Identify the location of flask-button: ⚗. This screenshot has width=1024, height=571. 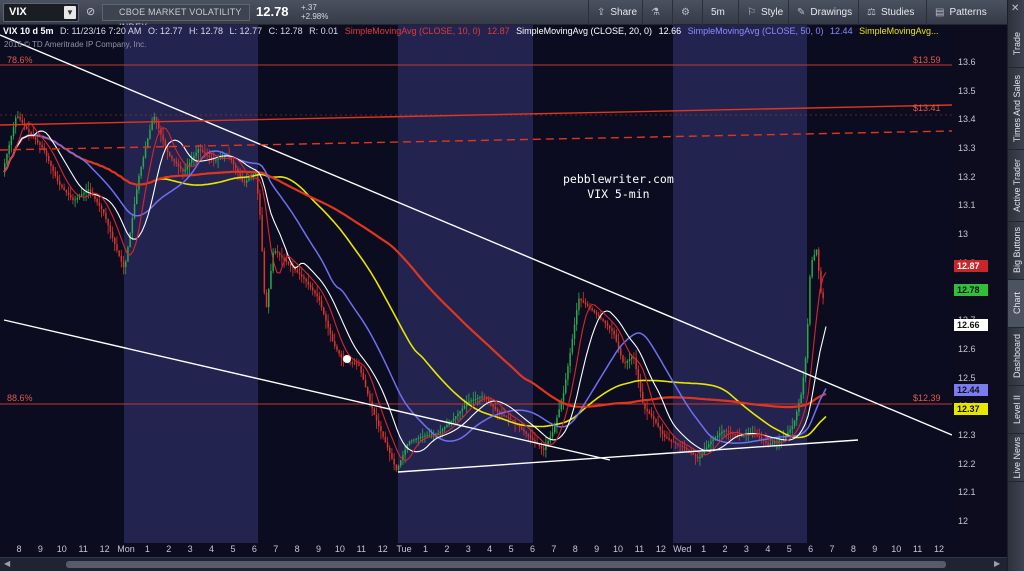
(657, 12).